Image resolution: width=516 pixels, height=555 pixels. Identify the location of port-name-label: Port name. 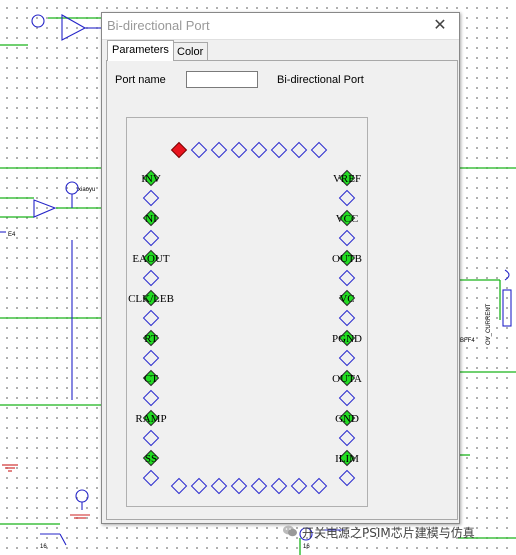
(140, 80).